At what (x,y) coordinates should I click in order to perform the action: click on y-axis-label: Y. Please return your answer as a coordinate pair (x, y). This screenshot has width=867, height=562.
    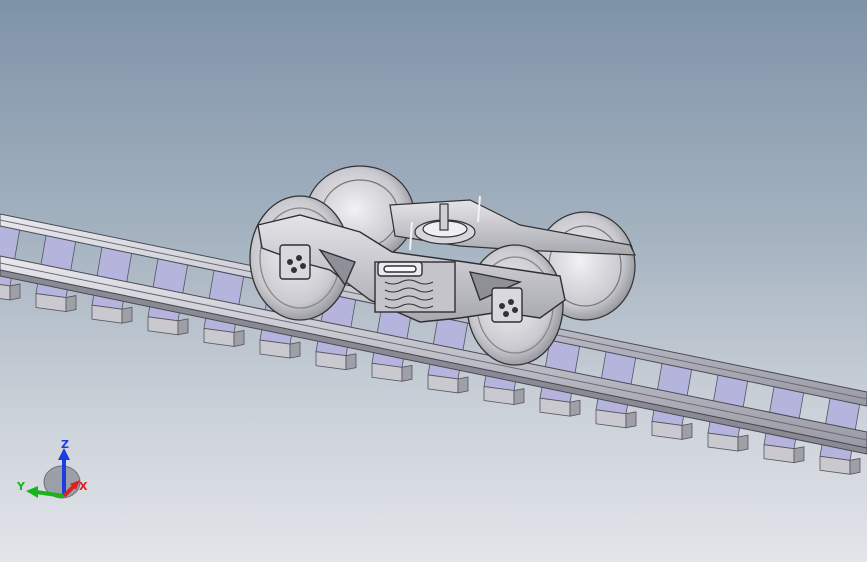
    Looking at the image, I should click on (21, 486).